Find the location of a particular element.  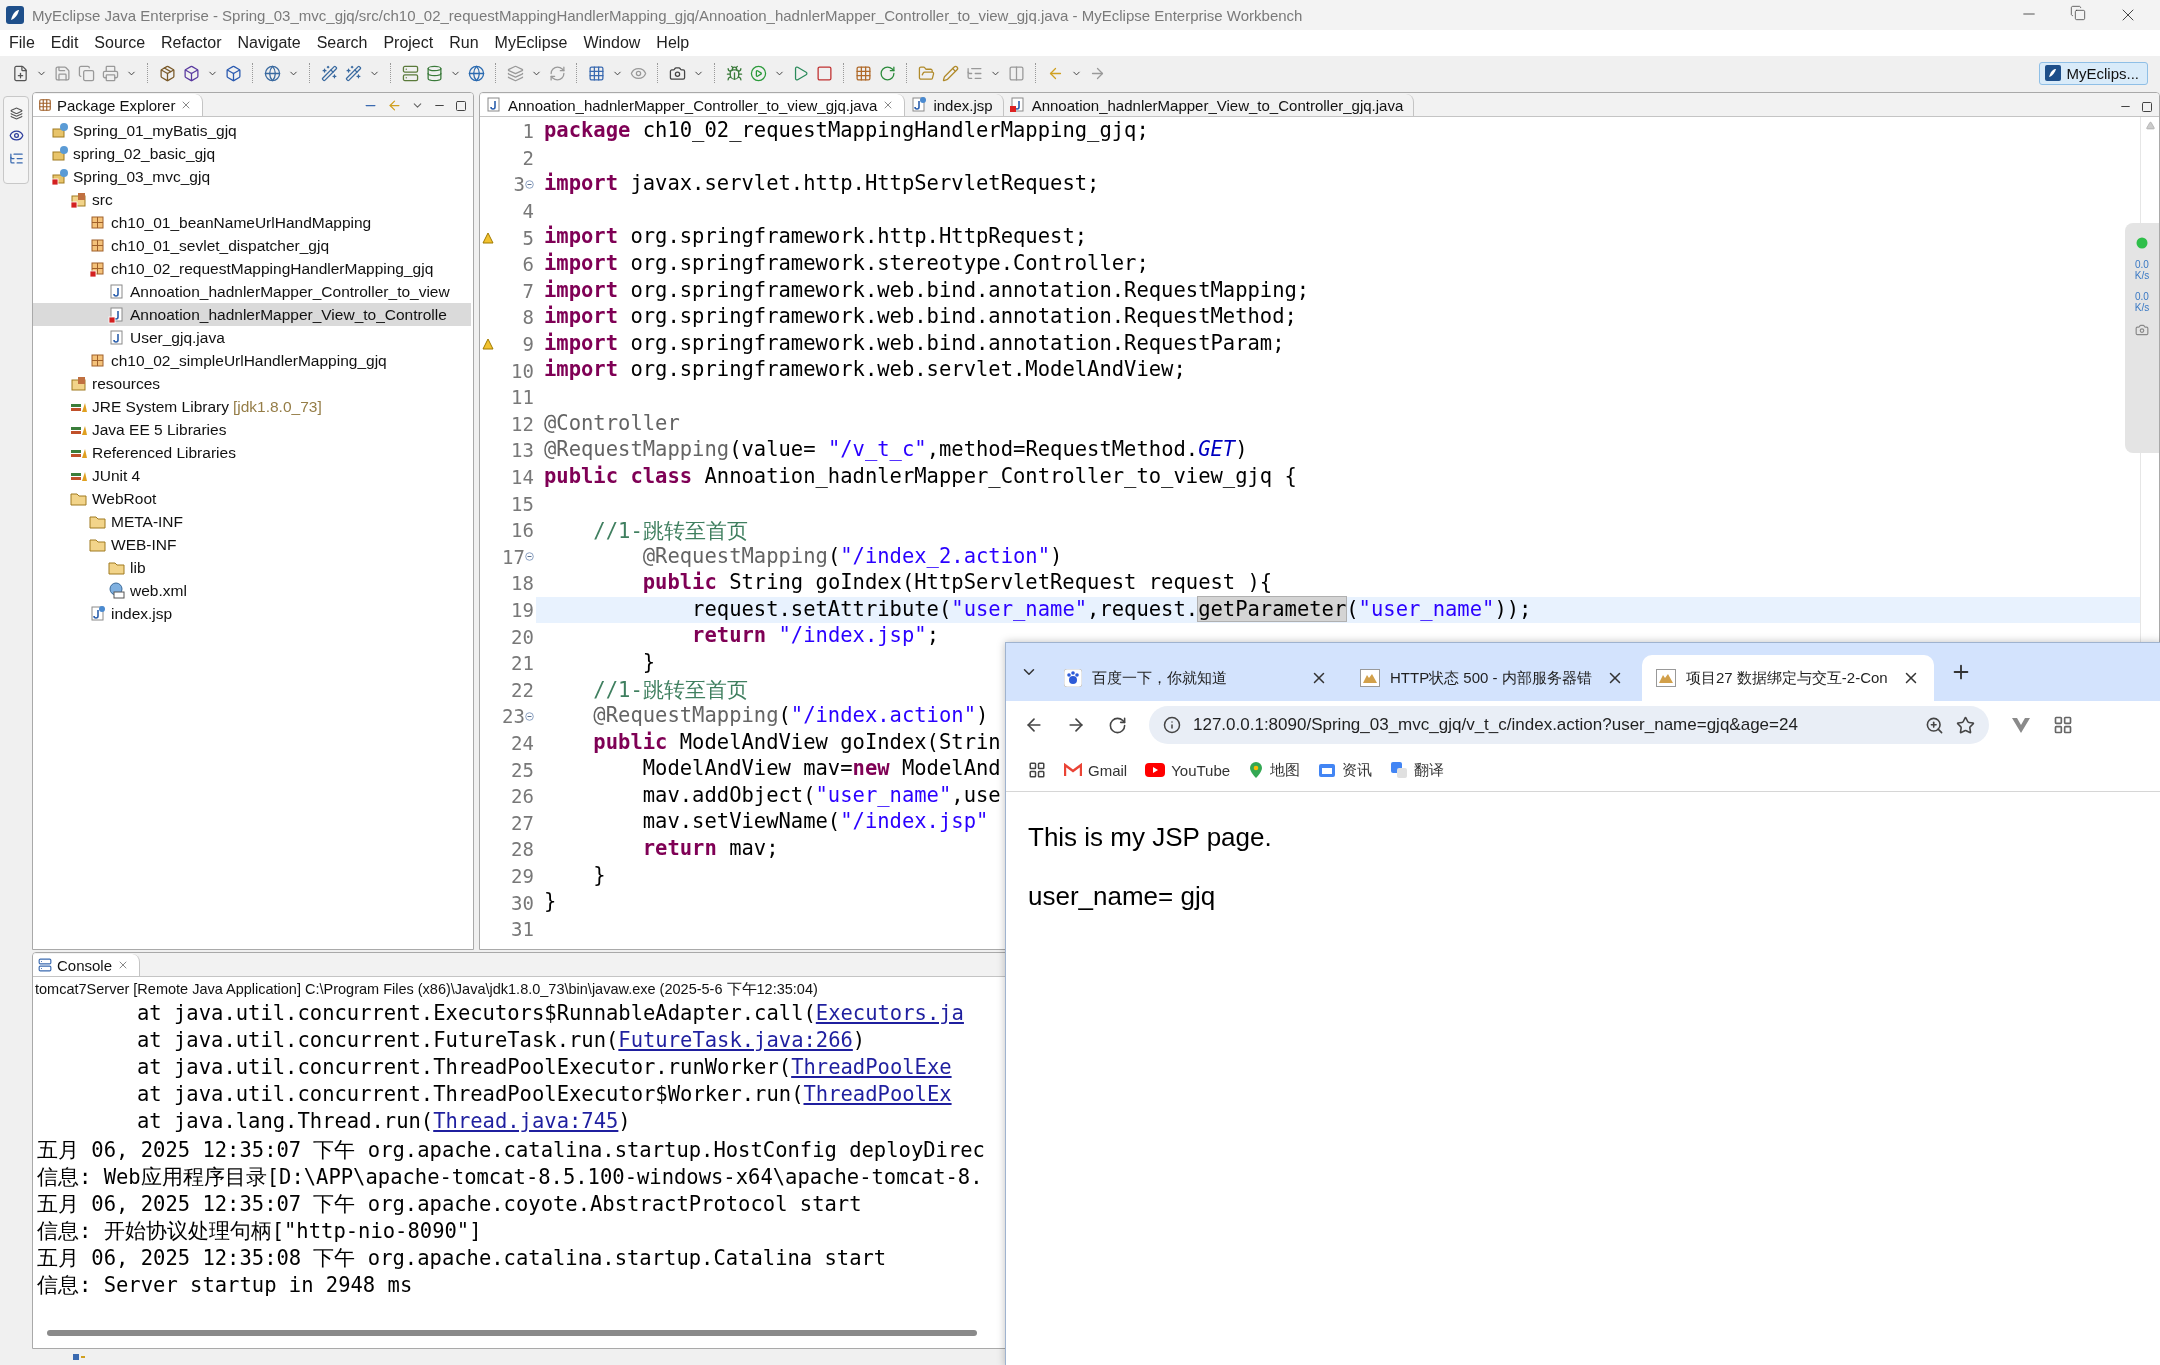

menu-item: Window is located at coordinates (613, 43).